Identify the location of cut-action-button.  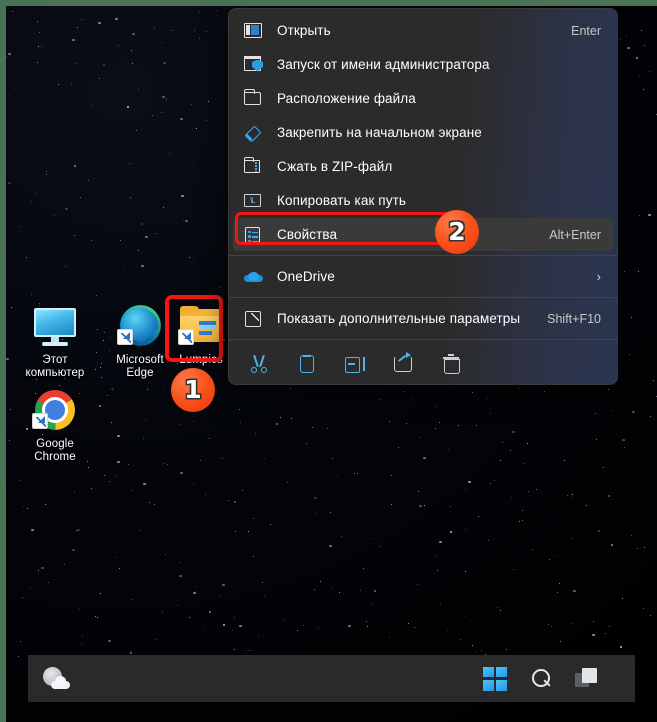
(259, 364).